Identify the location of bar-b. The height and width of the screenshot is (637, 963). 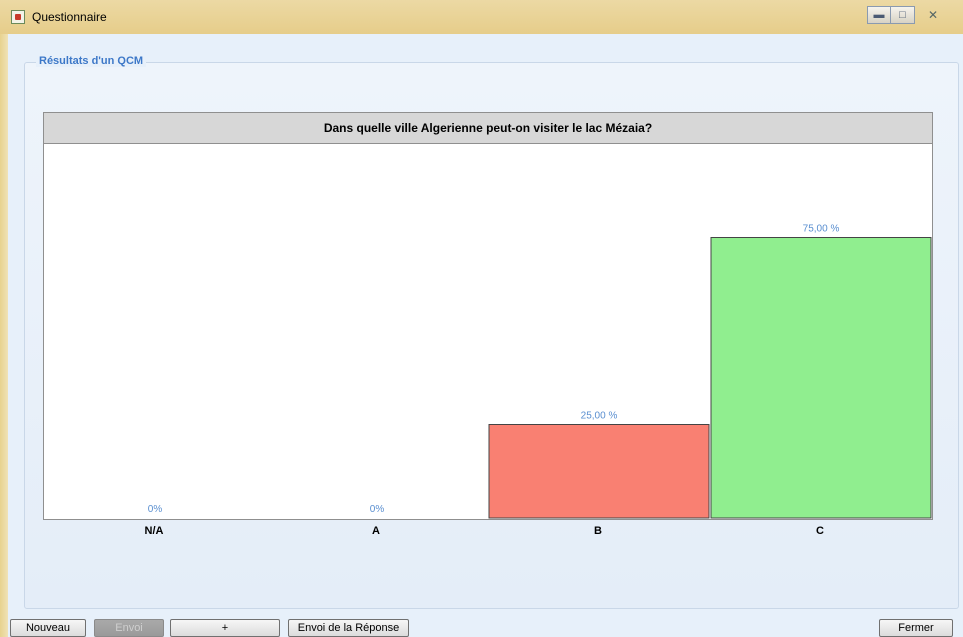
(599, 471).